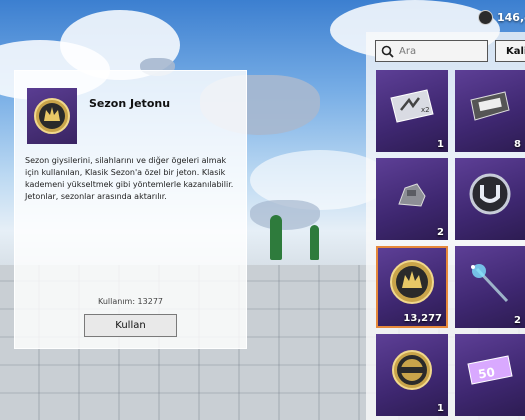 The height and width of the screenshot is (420, 525). Describe the element at coordinates (490, 194) in the screenshot. I see `u-token-icon` at that location.